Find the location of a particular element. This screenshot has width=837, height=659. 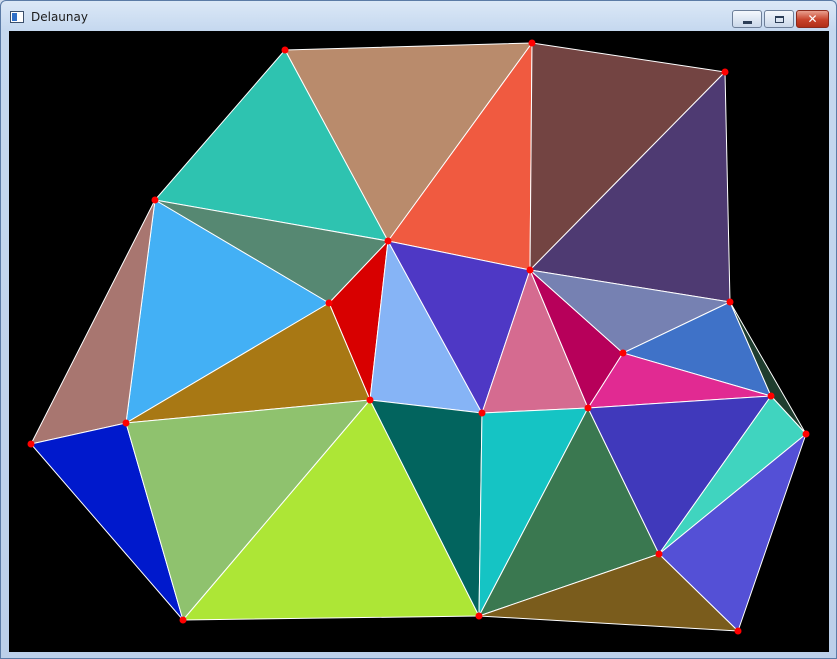

close-button: ✕ is located at coordinates (812, 19).